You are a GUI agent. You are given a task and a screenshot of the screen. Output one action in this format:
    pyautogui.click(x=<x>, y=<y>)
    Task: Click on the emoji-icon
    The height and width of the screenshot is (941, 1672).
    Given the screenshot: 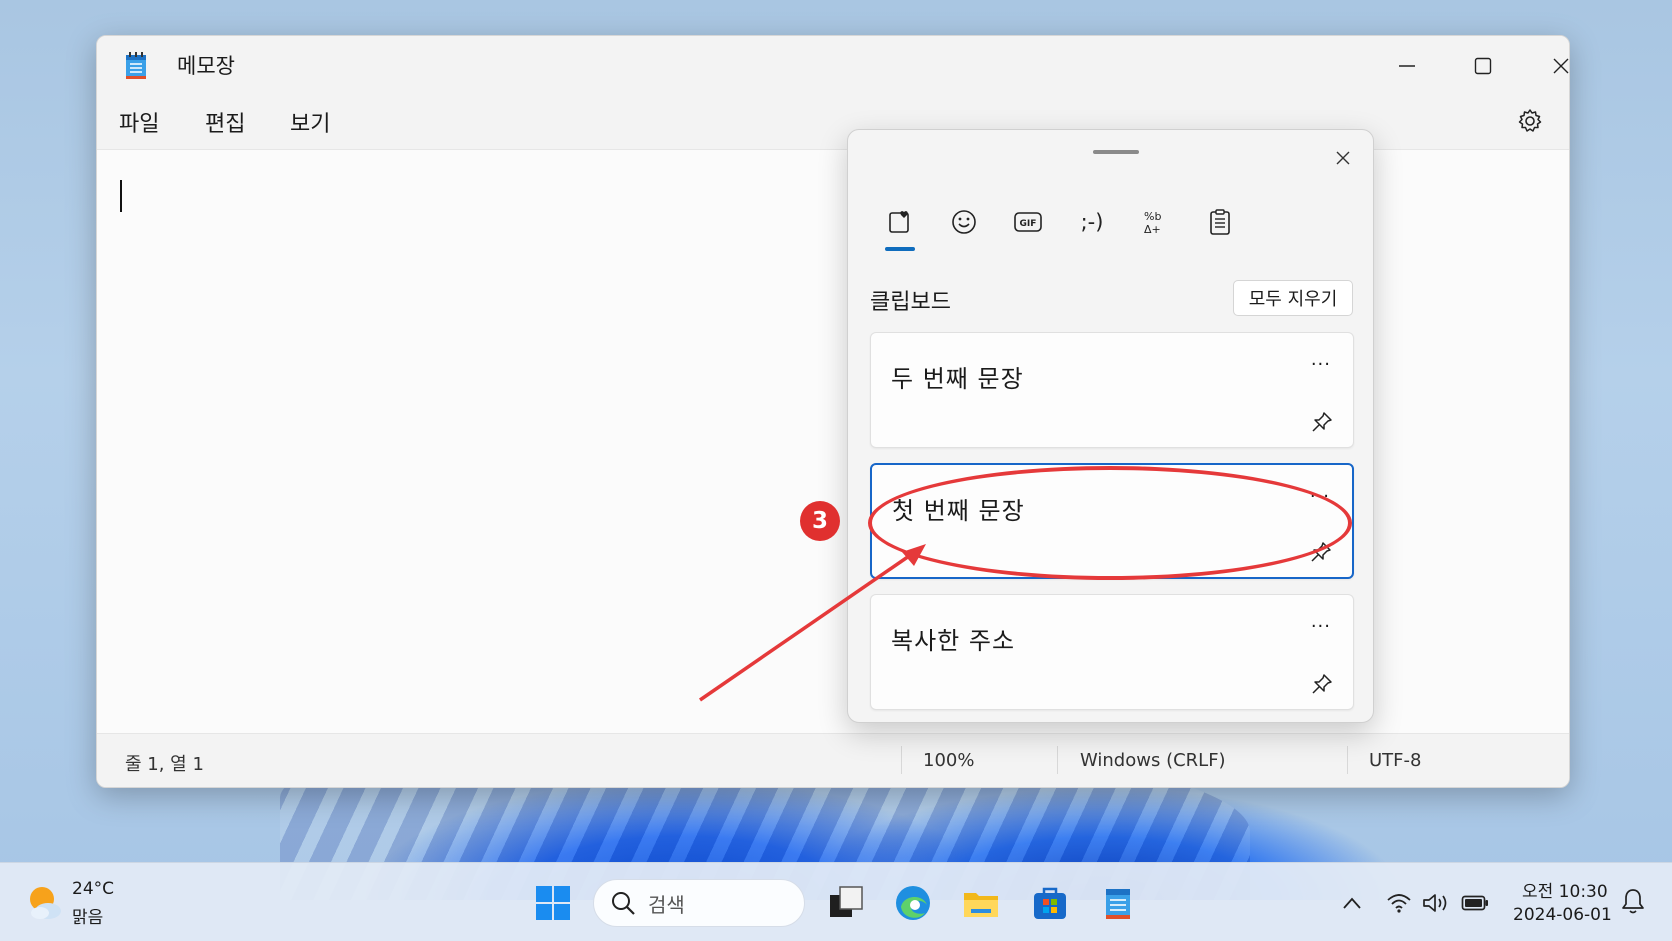 What is the action you would take?
    pyautogui.click(x=964, y=222)
    